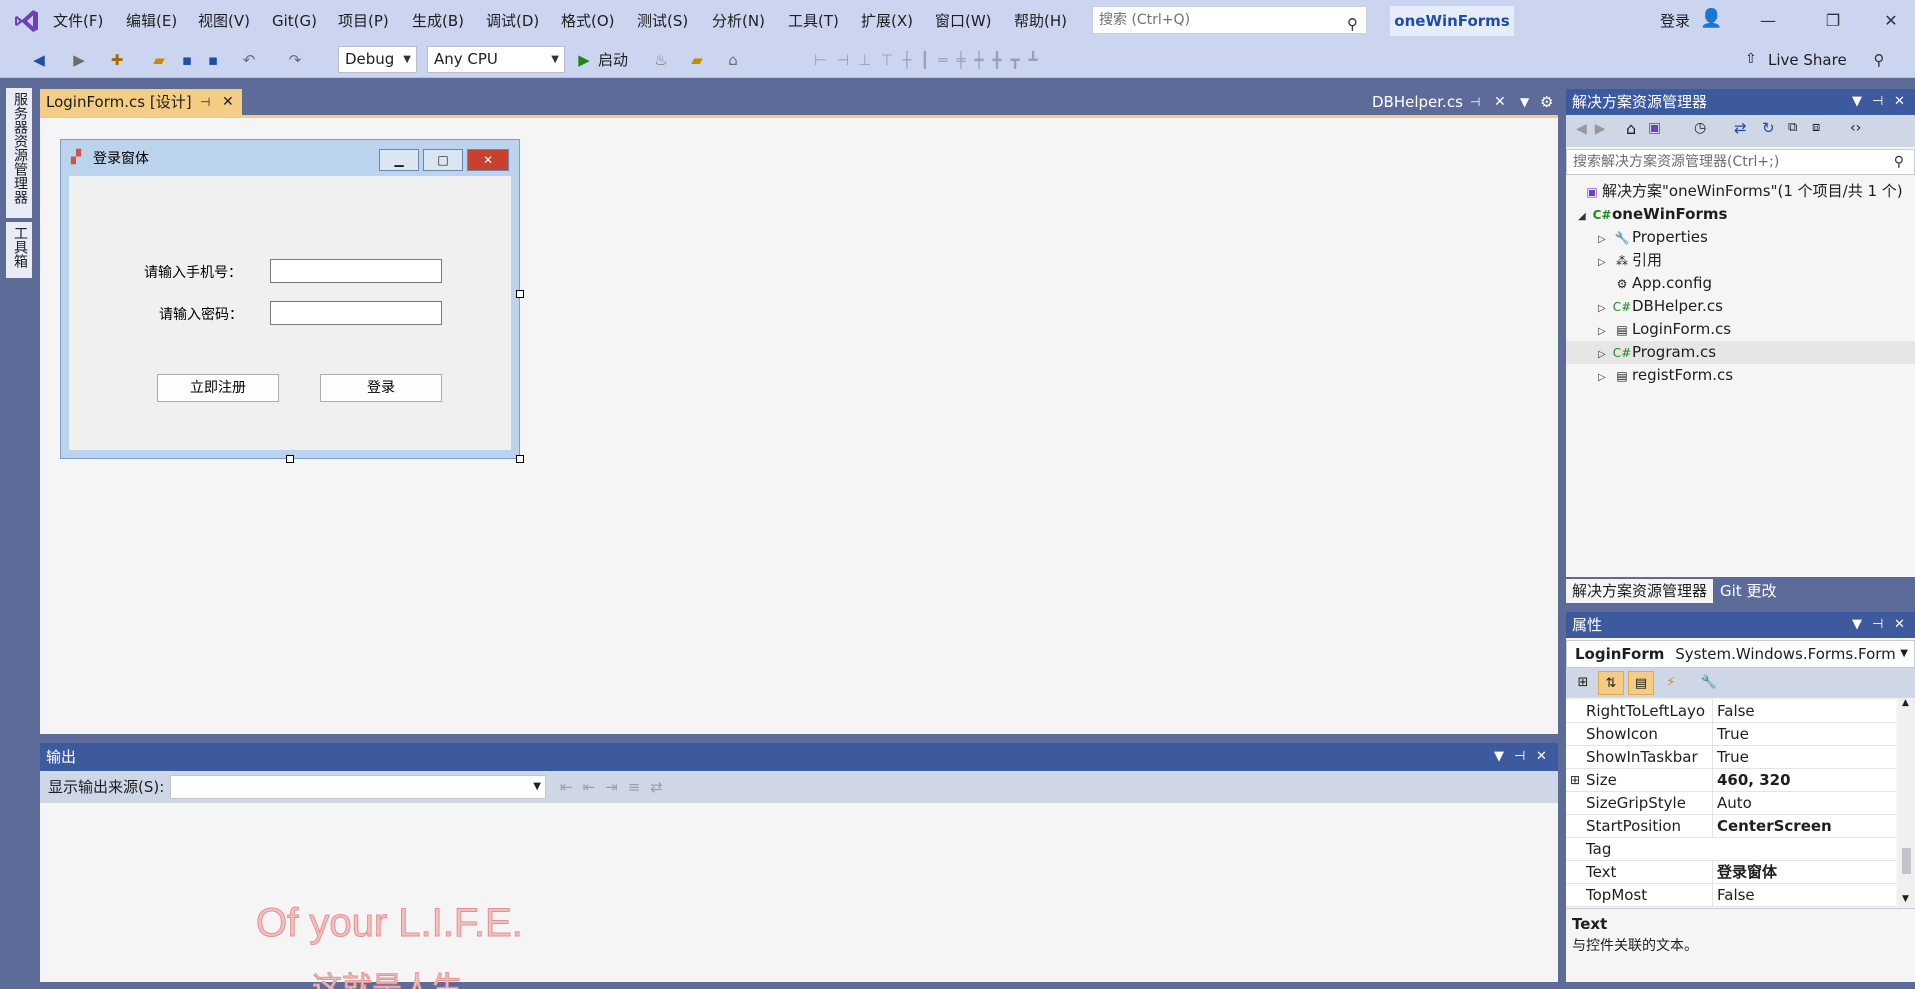  I want to click on menu-build: 生成(B), so click(438, 21).